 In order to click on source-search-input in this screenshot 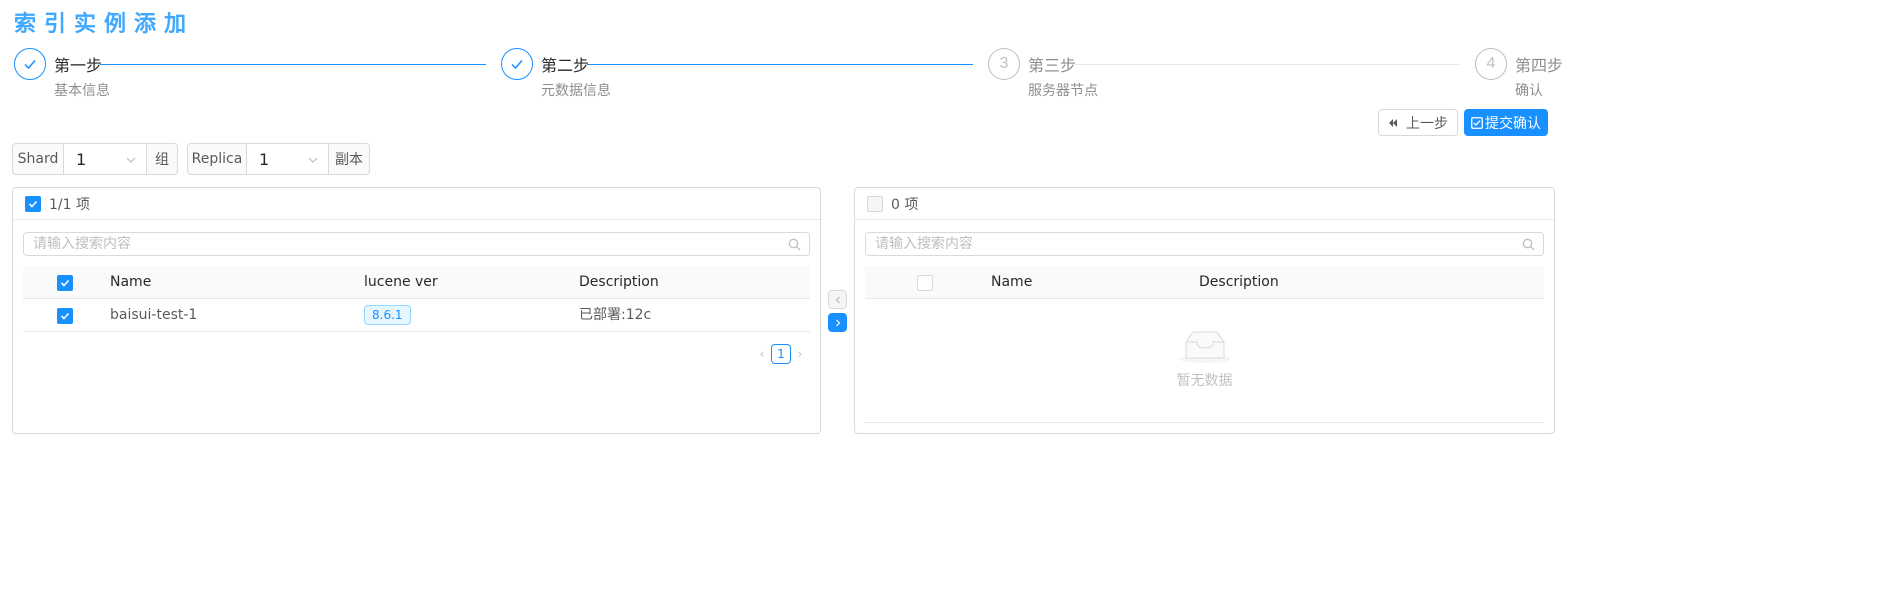, I will do `click(421, 244)`.